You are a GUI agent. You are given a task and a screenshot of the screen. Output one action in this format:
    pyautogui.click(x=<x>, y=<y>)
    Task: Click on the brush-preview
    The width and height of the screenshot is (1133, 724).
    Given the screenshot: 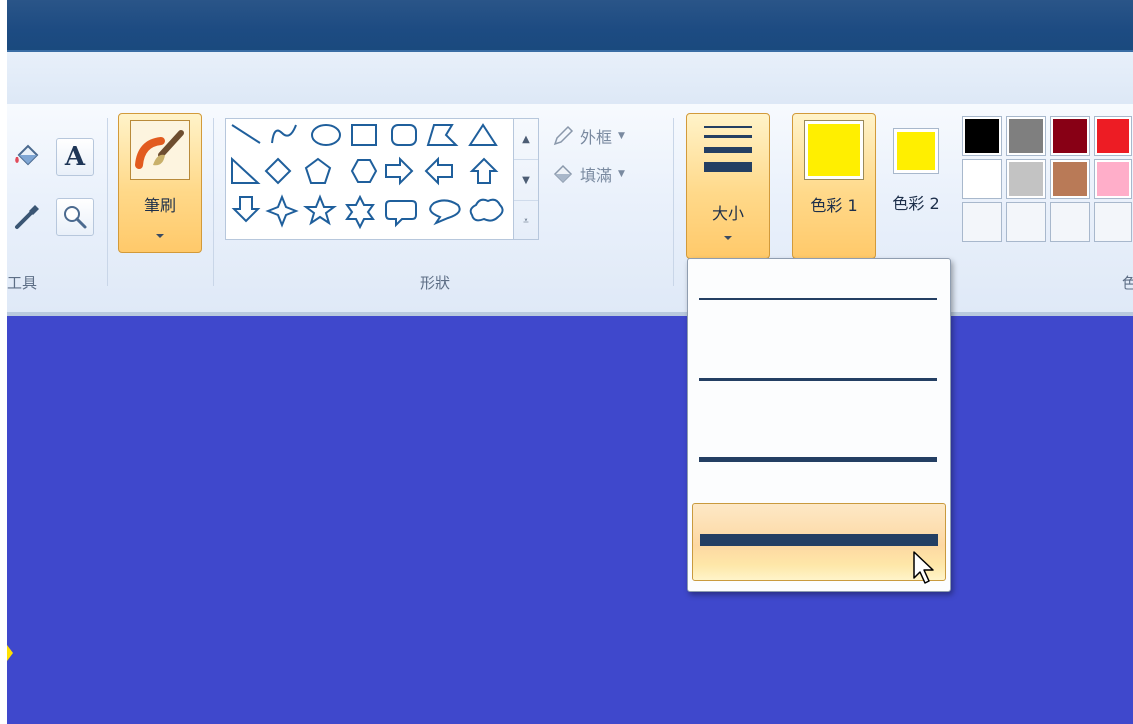 What is the action you would take?
    pyautogui.click(x=160, y=150)
    